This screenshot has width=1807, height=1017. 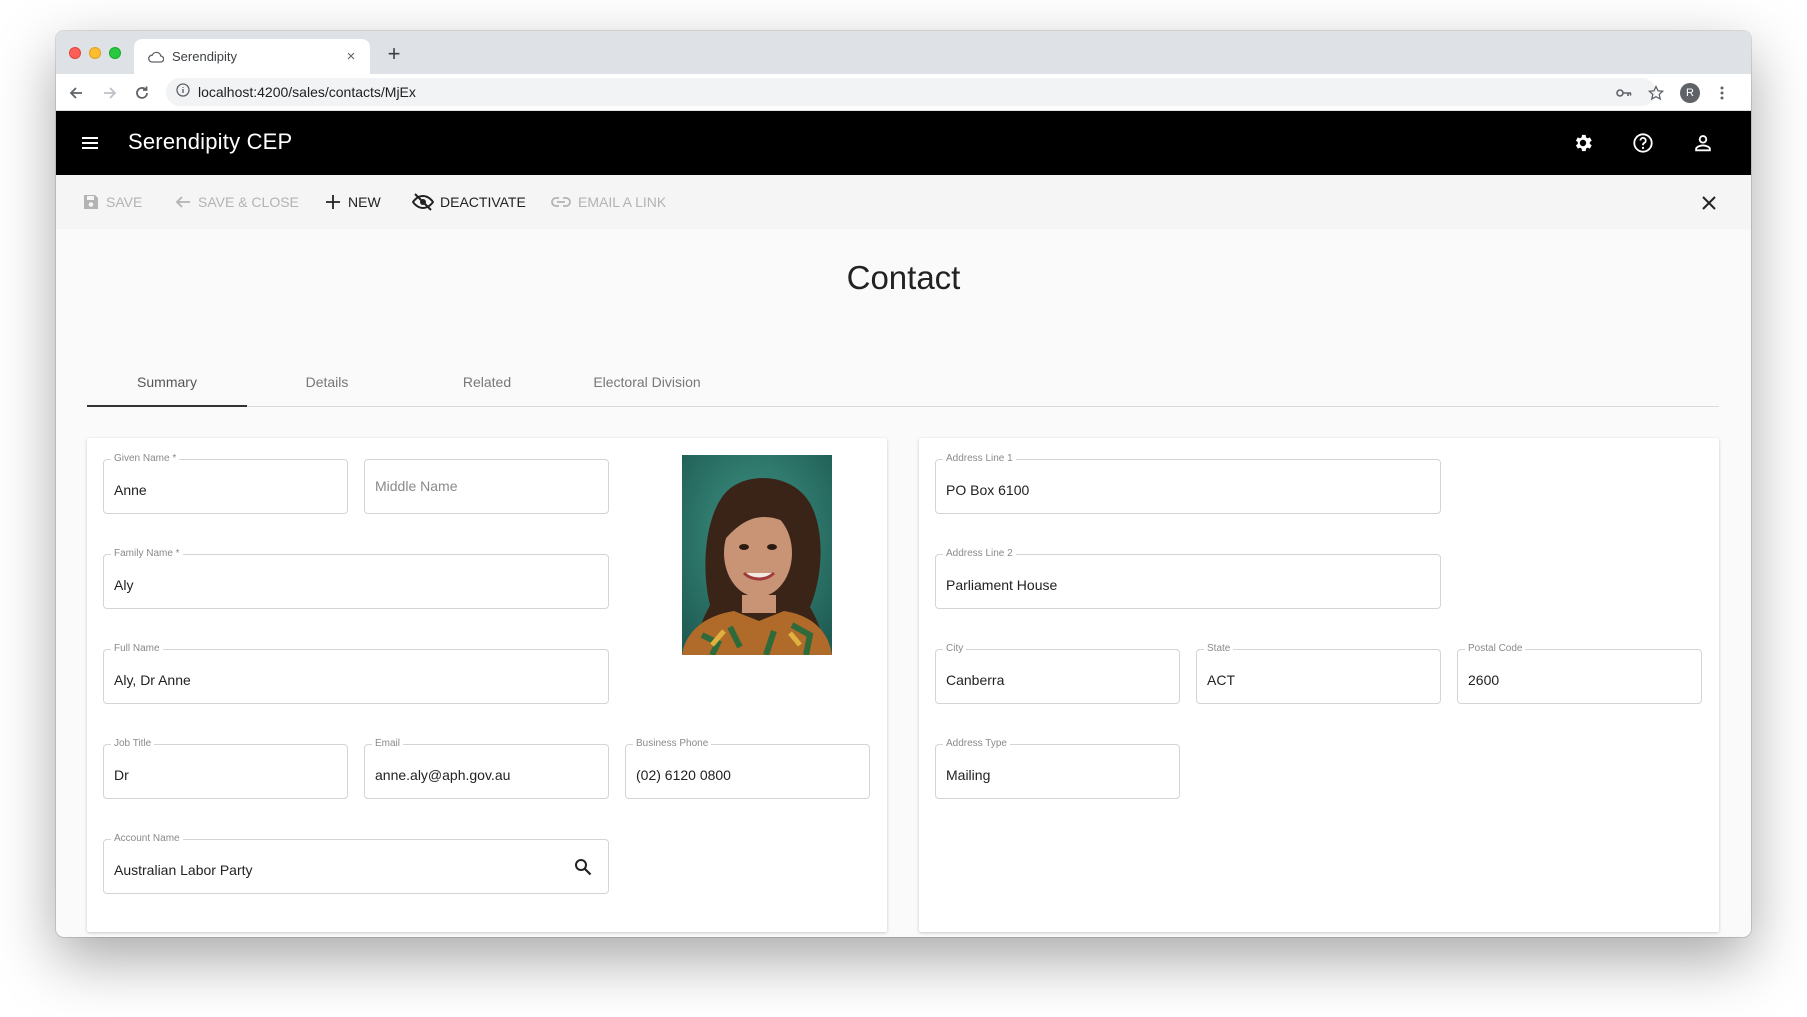 I want to click on middle-name-placeholder: Middle Name, so click(x=416, y=486).